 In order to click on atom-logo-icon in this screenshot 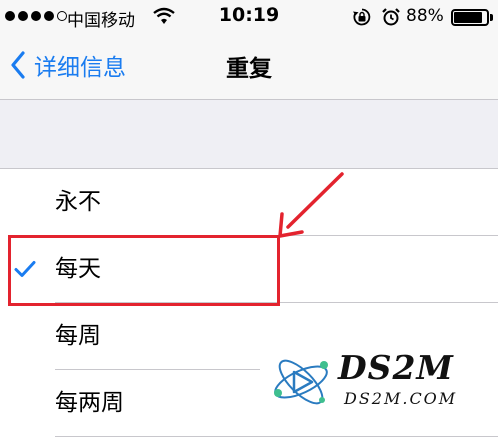, I will do `click(301, 382)`.